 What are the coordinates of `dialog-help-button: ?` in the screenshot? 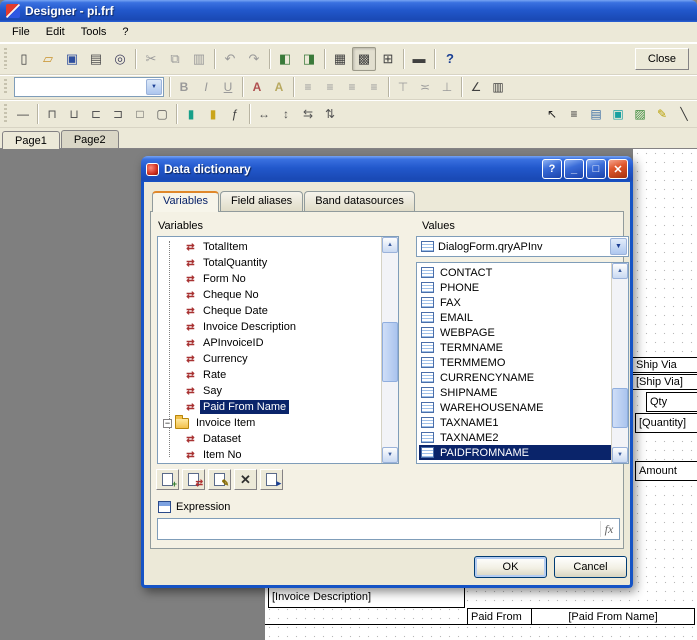 It's located at (552, 169).